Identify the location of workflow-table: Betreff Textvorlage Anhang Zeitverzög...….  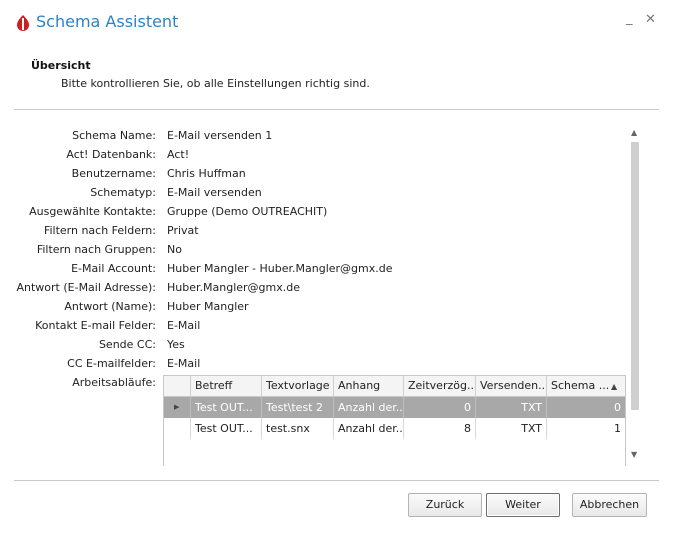
(394, 420).